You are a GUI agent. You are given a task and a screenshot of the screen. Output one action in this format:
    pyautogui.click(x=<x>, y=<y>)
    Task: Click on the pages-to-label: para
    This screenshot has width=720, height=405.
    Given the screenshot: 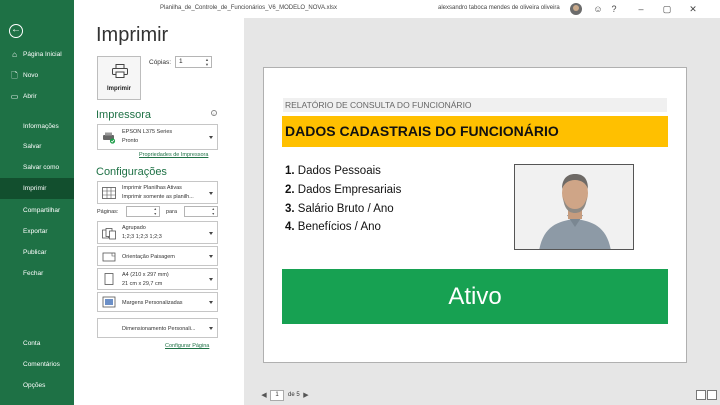 What is the action you would take?
    pyautogui.click(x=172, y=212)
    